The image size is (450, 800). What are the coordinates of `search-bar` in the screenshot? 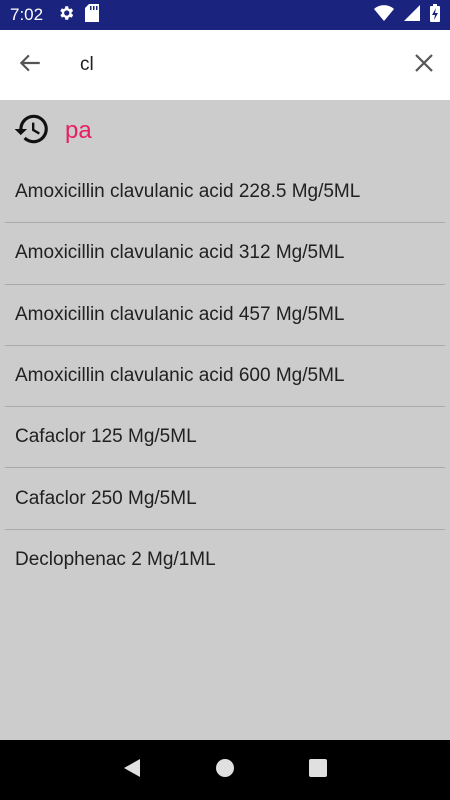 It's located at (225, 65).